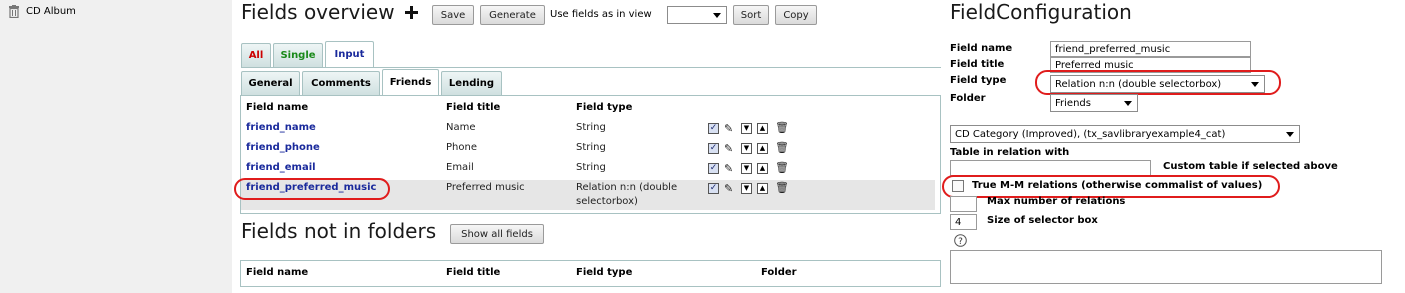  What do you see at coordinates (471, 83) in the screenshot?
I see `tab-lending: Lending` at bounding box center [471, 83].